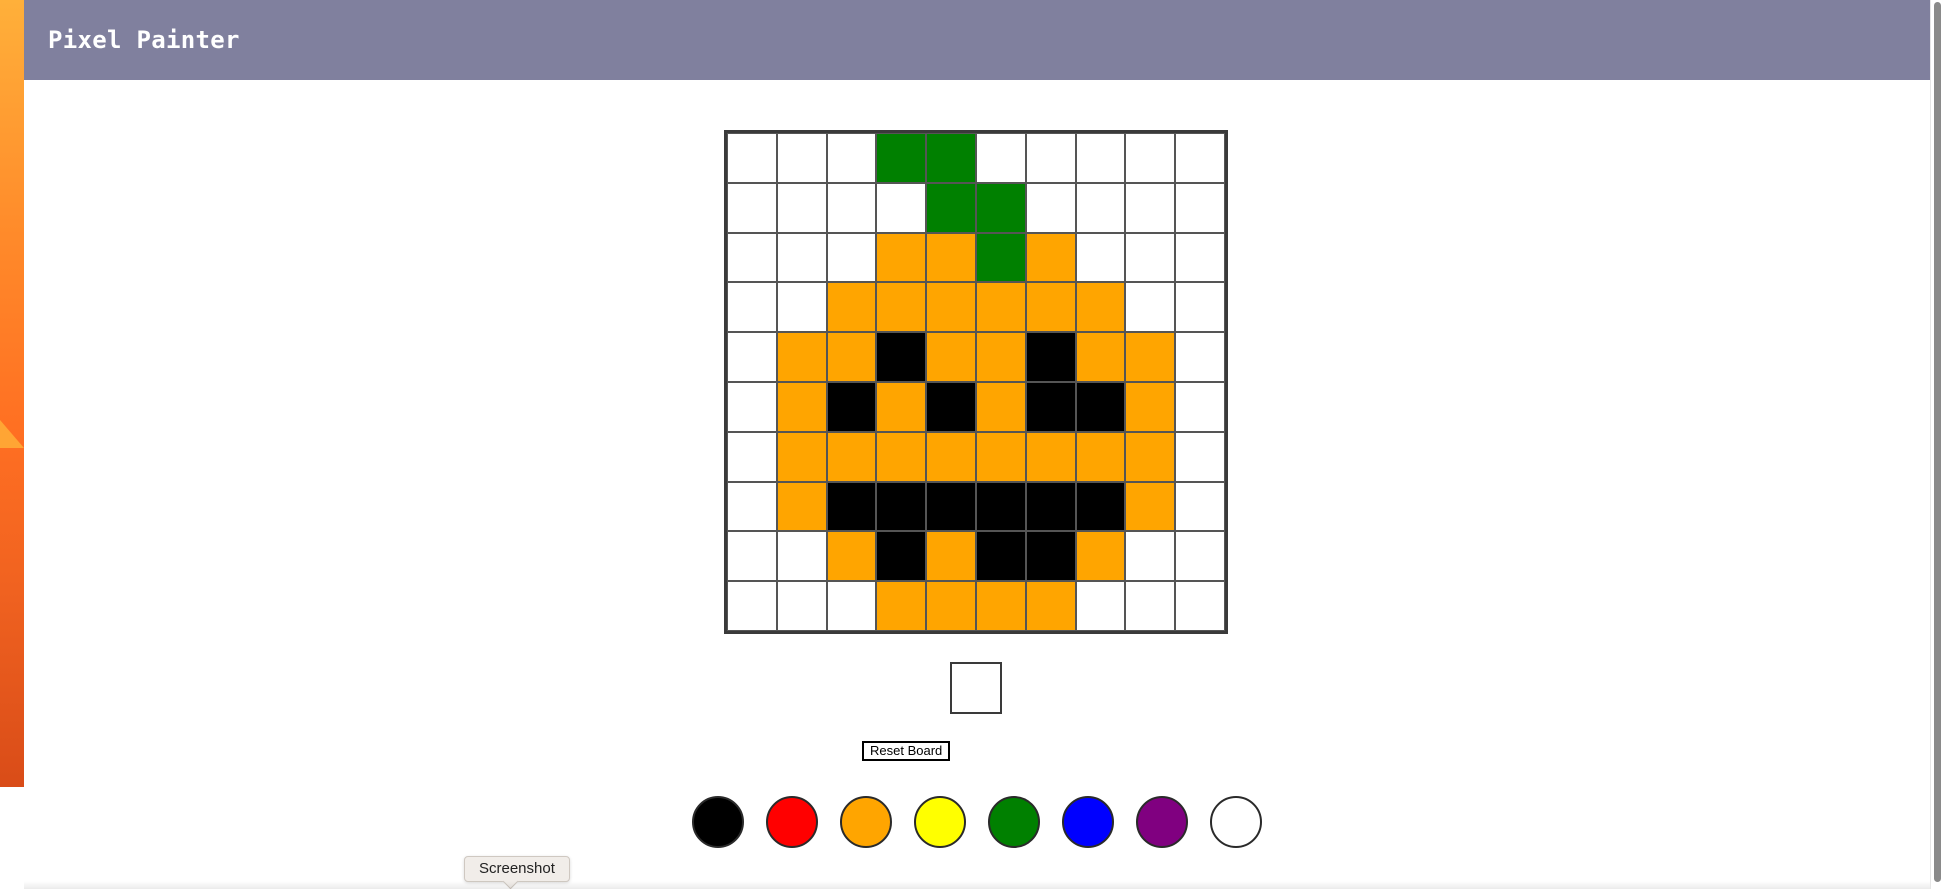 Image resolution: width=1944 pixels, height=889 pixels. What do you see at coordinates (951, 207) in the screenshot?
I see `pixel-cell-r1-c4` at bounding box center [951, 207].